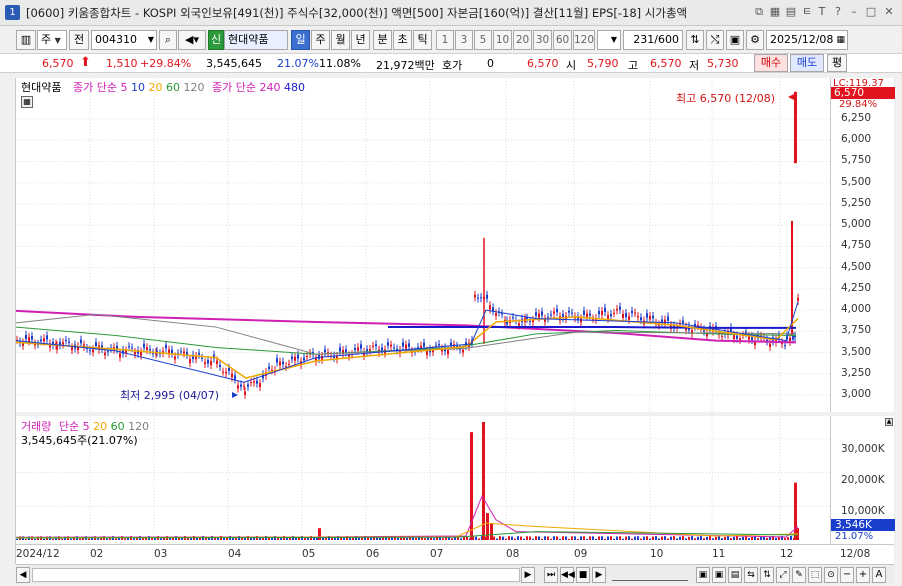 This screenshot has height=586, width=902. Describe the element at coordinates (855, 554) in the screenshot. I see `date-axis-right-label: 12/08` at that location.